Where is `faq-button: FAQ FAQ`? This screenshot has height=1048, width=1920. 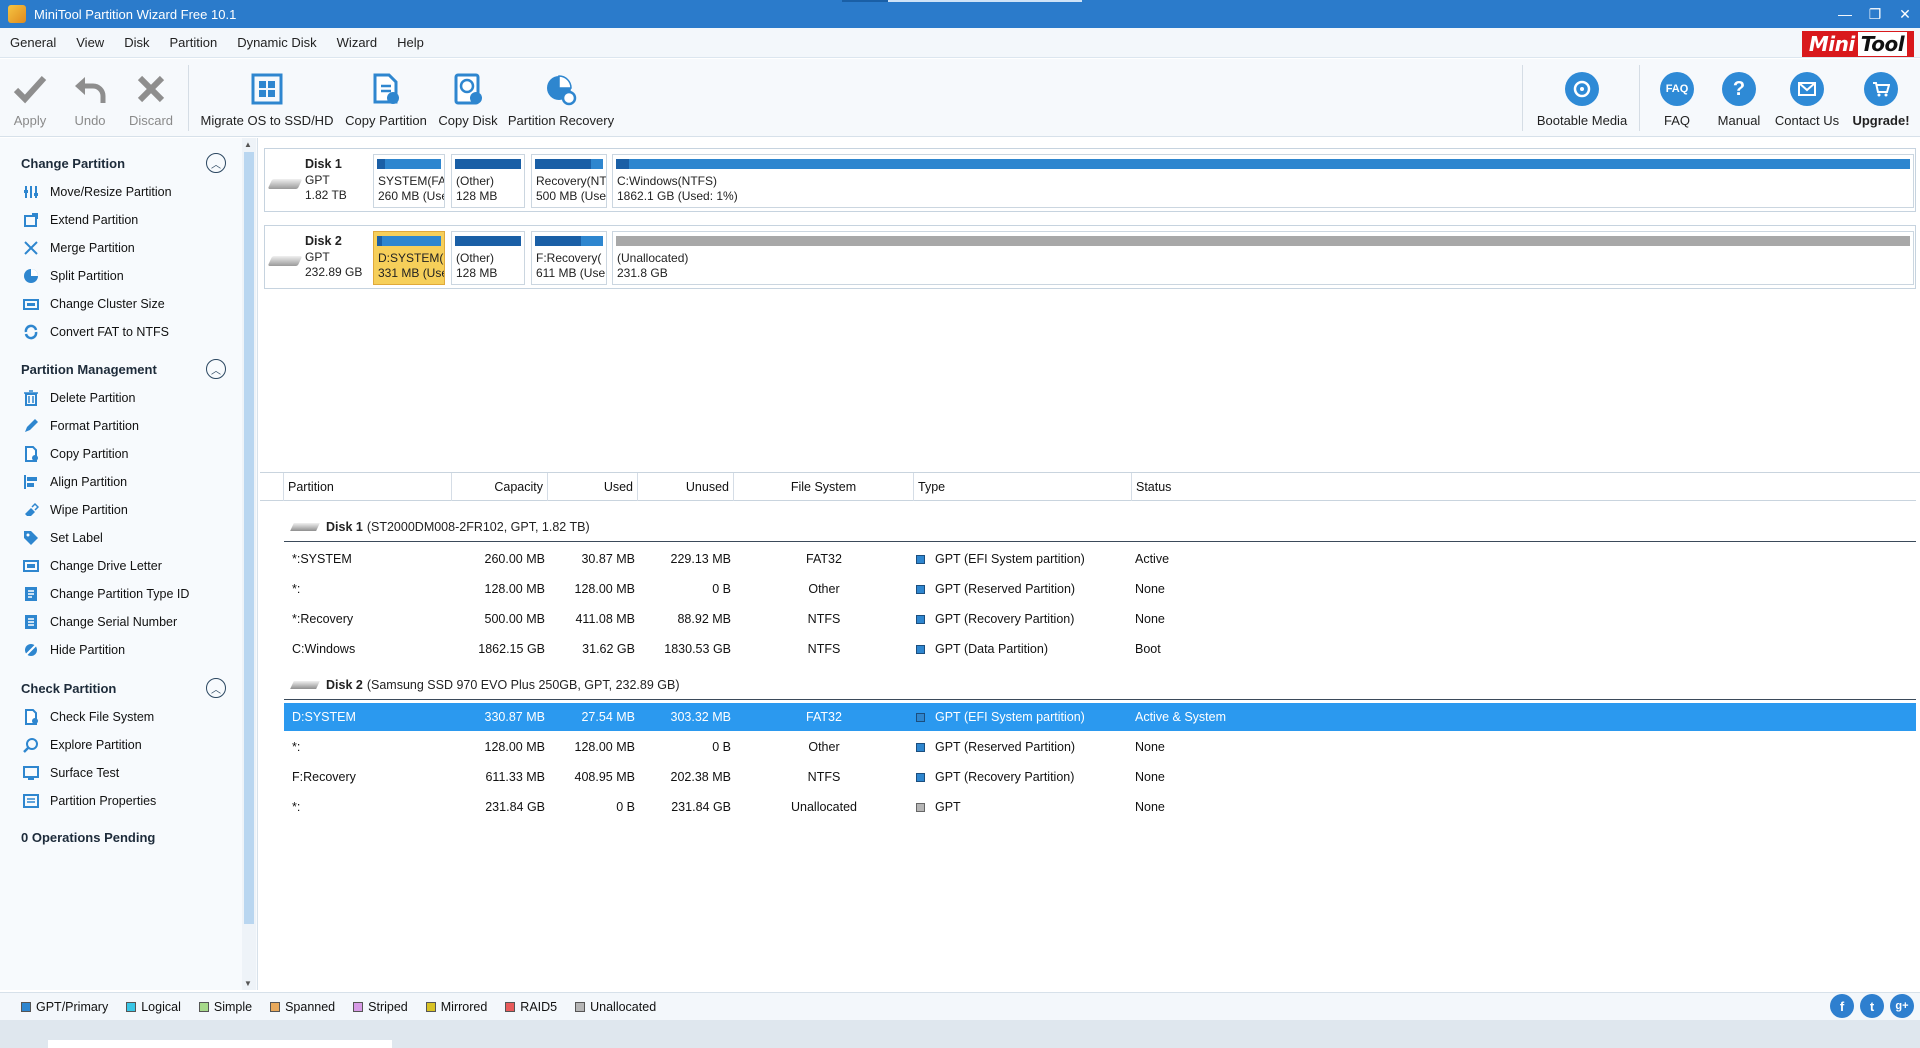
faq-button: FAQ FAQ is located at coordinates (1677, 98).